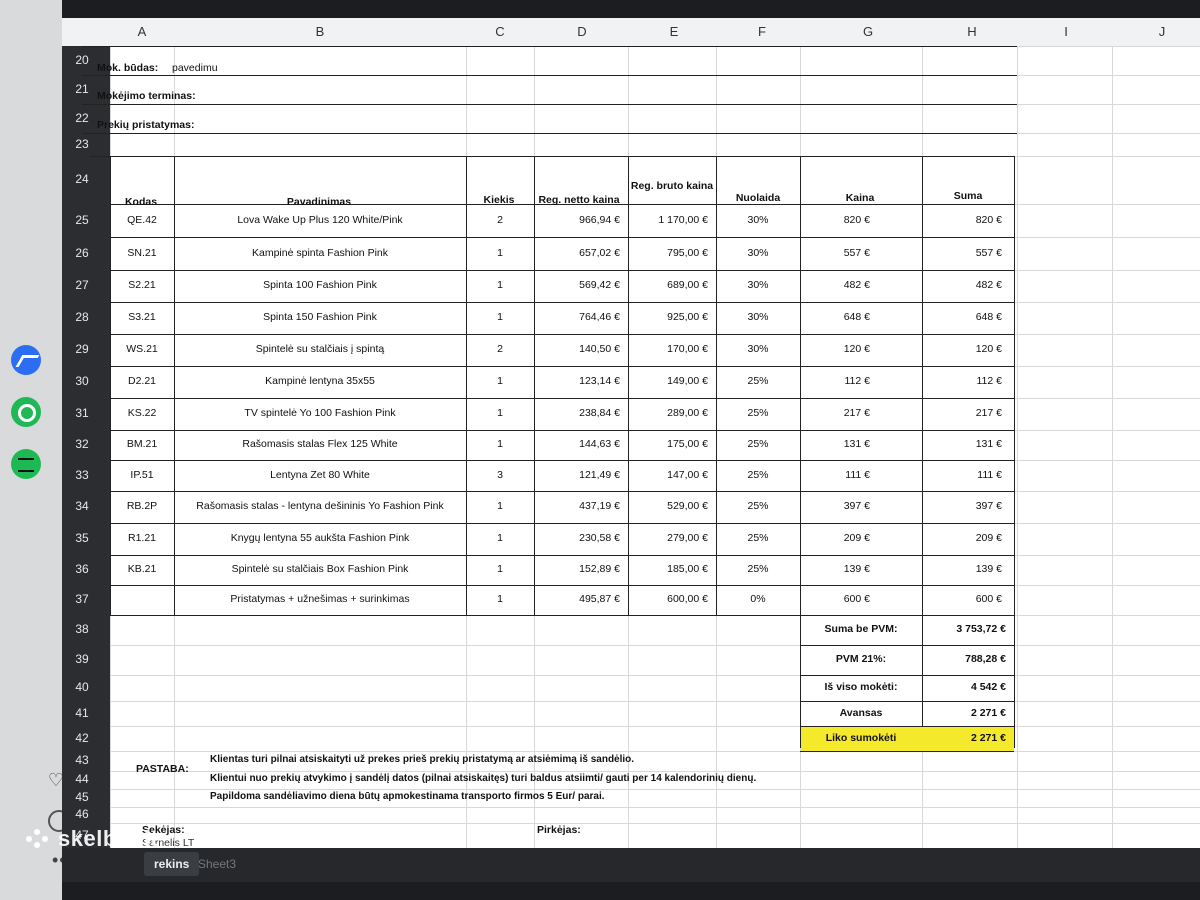  What do you see at coordinates (835, 349) in the screenshot?
I see `cell-price: 120 €` at bounding box center [835, 349].